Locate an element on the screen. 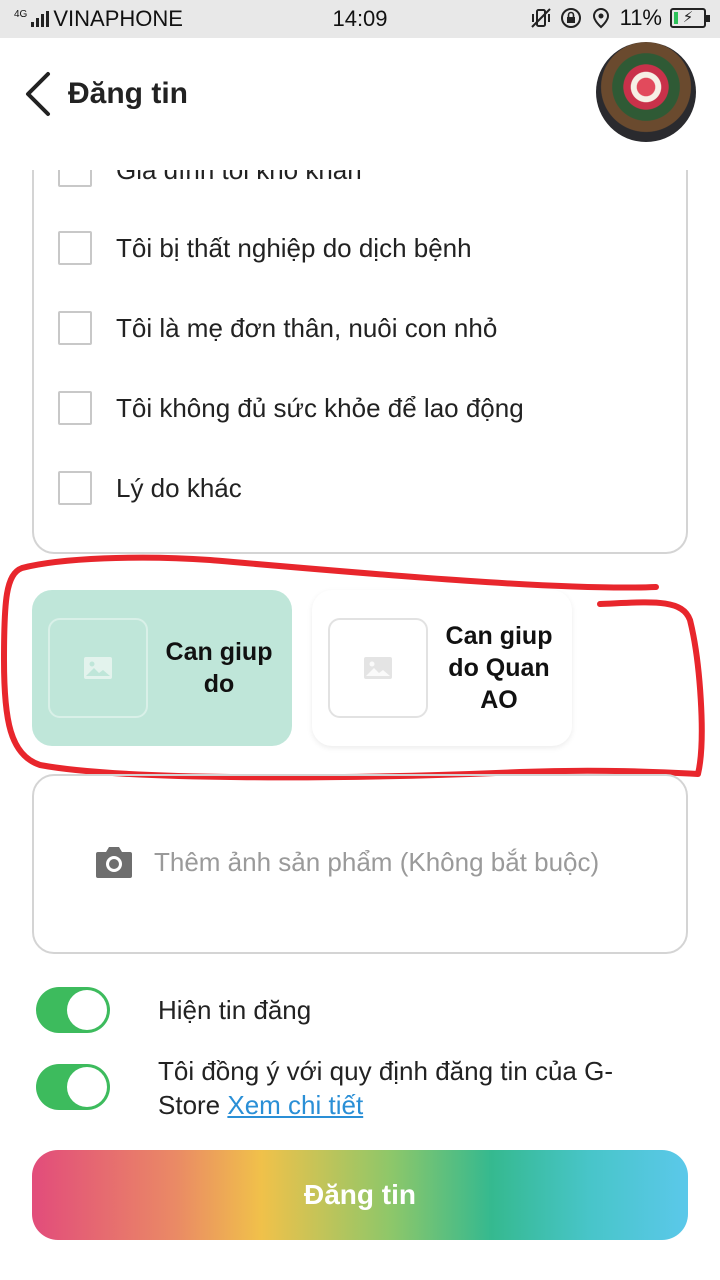 Image resolution: width=720 pixels, height=1280 pixels. reason-option: Tôi bị thất nghiệp do dịch bệnh is located at coordinates (265, 248).